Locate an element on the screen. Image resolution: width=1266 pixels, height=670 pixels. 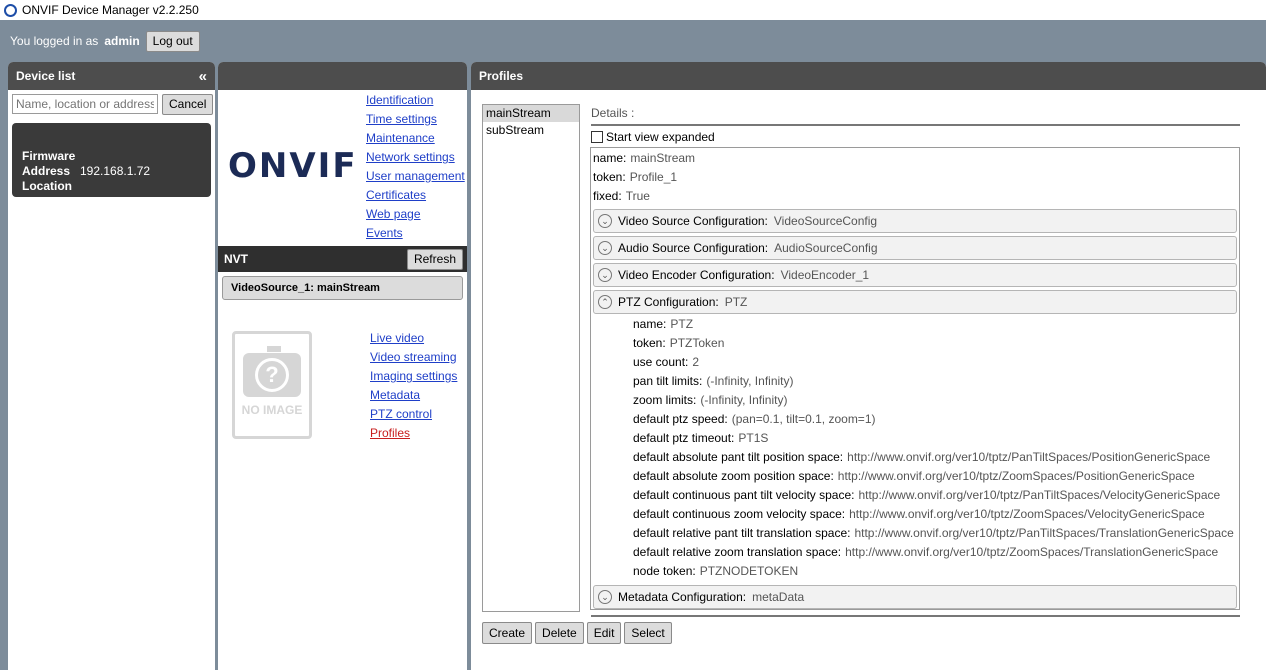
section-value: VideoSourceConfig is located at coordinates (825, 221).